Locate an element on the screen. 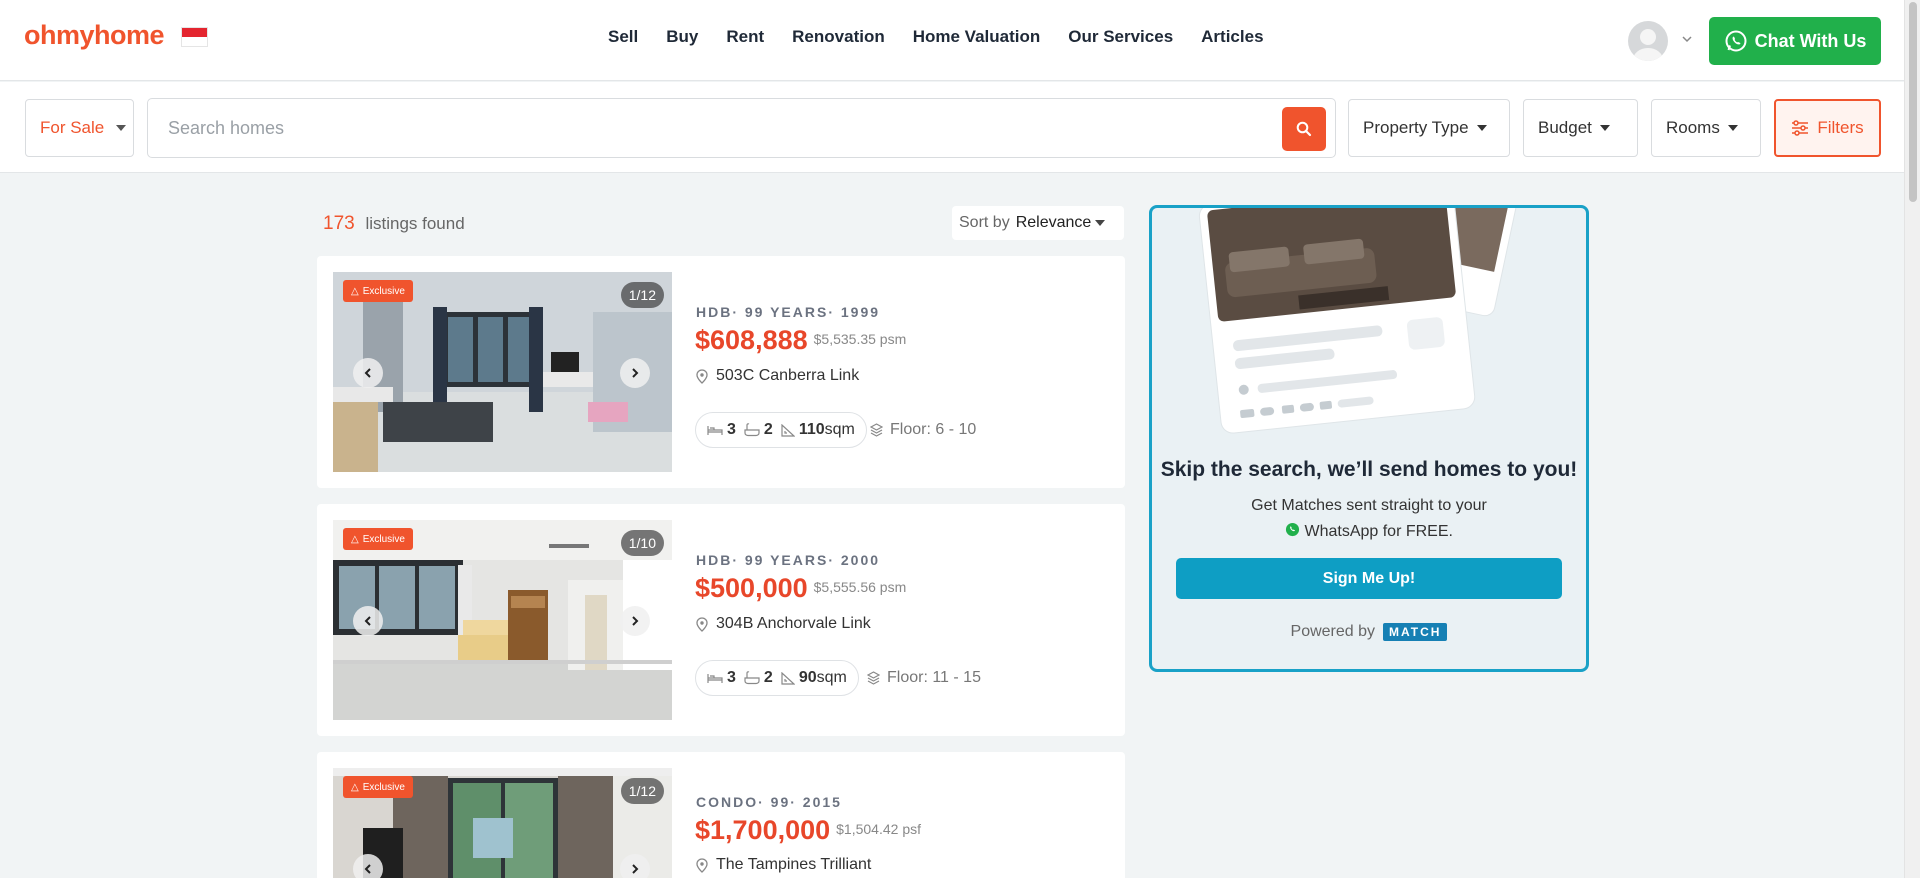 The height and width of the screenshot is (878, 1920). listing-property-type: HDB· 99 YEARS· 2000 is located at coordinates (788, 560).